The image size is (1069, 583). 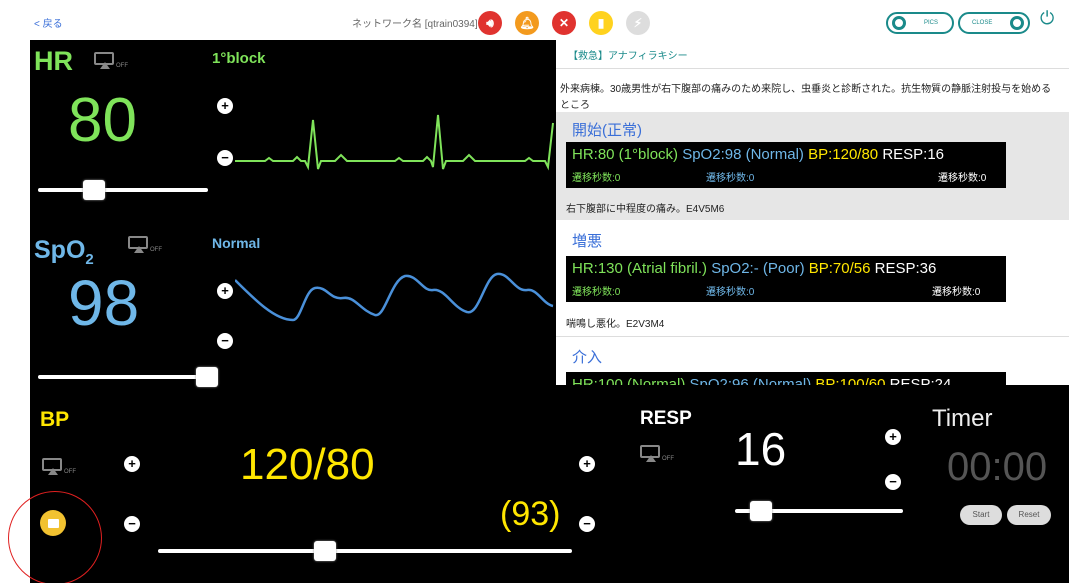 I want to click on hr-label: HR, so click(x=53, y=61).